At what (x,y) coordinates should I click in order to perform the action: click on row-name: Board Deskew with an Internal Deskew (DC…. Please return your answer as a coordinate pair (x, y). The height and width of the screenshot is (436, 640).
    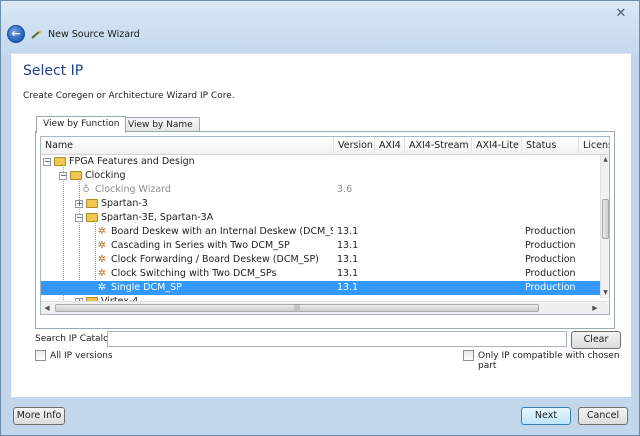
    Looking at the image, I should click on (222, 231).